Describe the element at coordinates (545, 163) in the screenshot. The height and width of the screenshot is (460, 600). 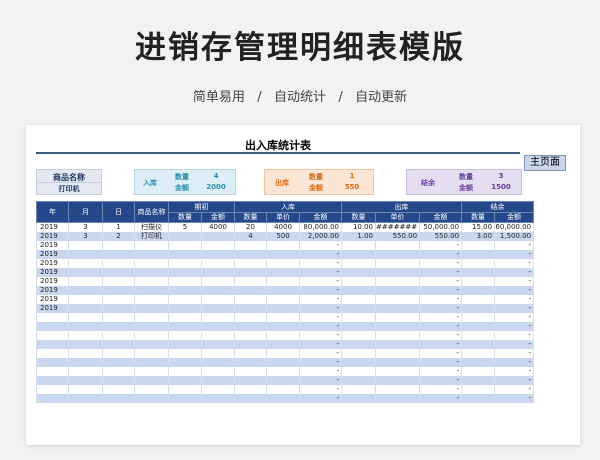
I see `home-page-button: 主页面` at that location.